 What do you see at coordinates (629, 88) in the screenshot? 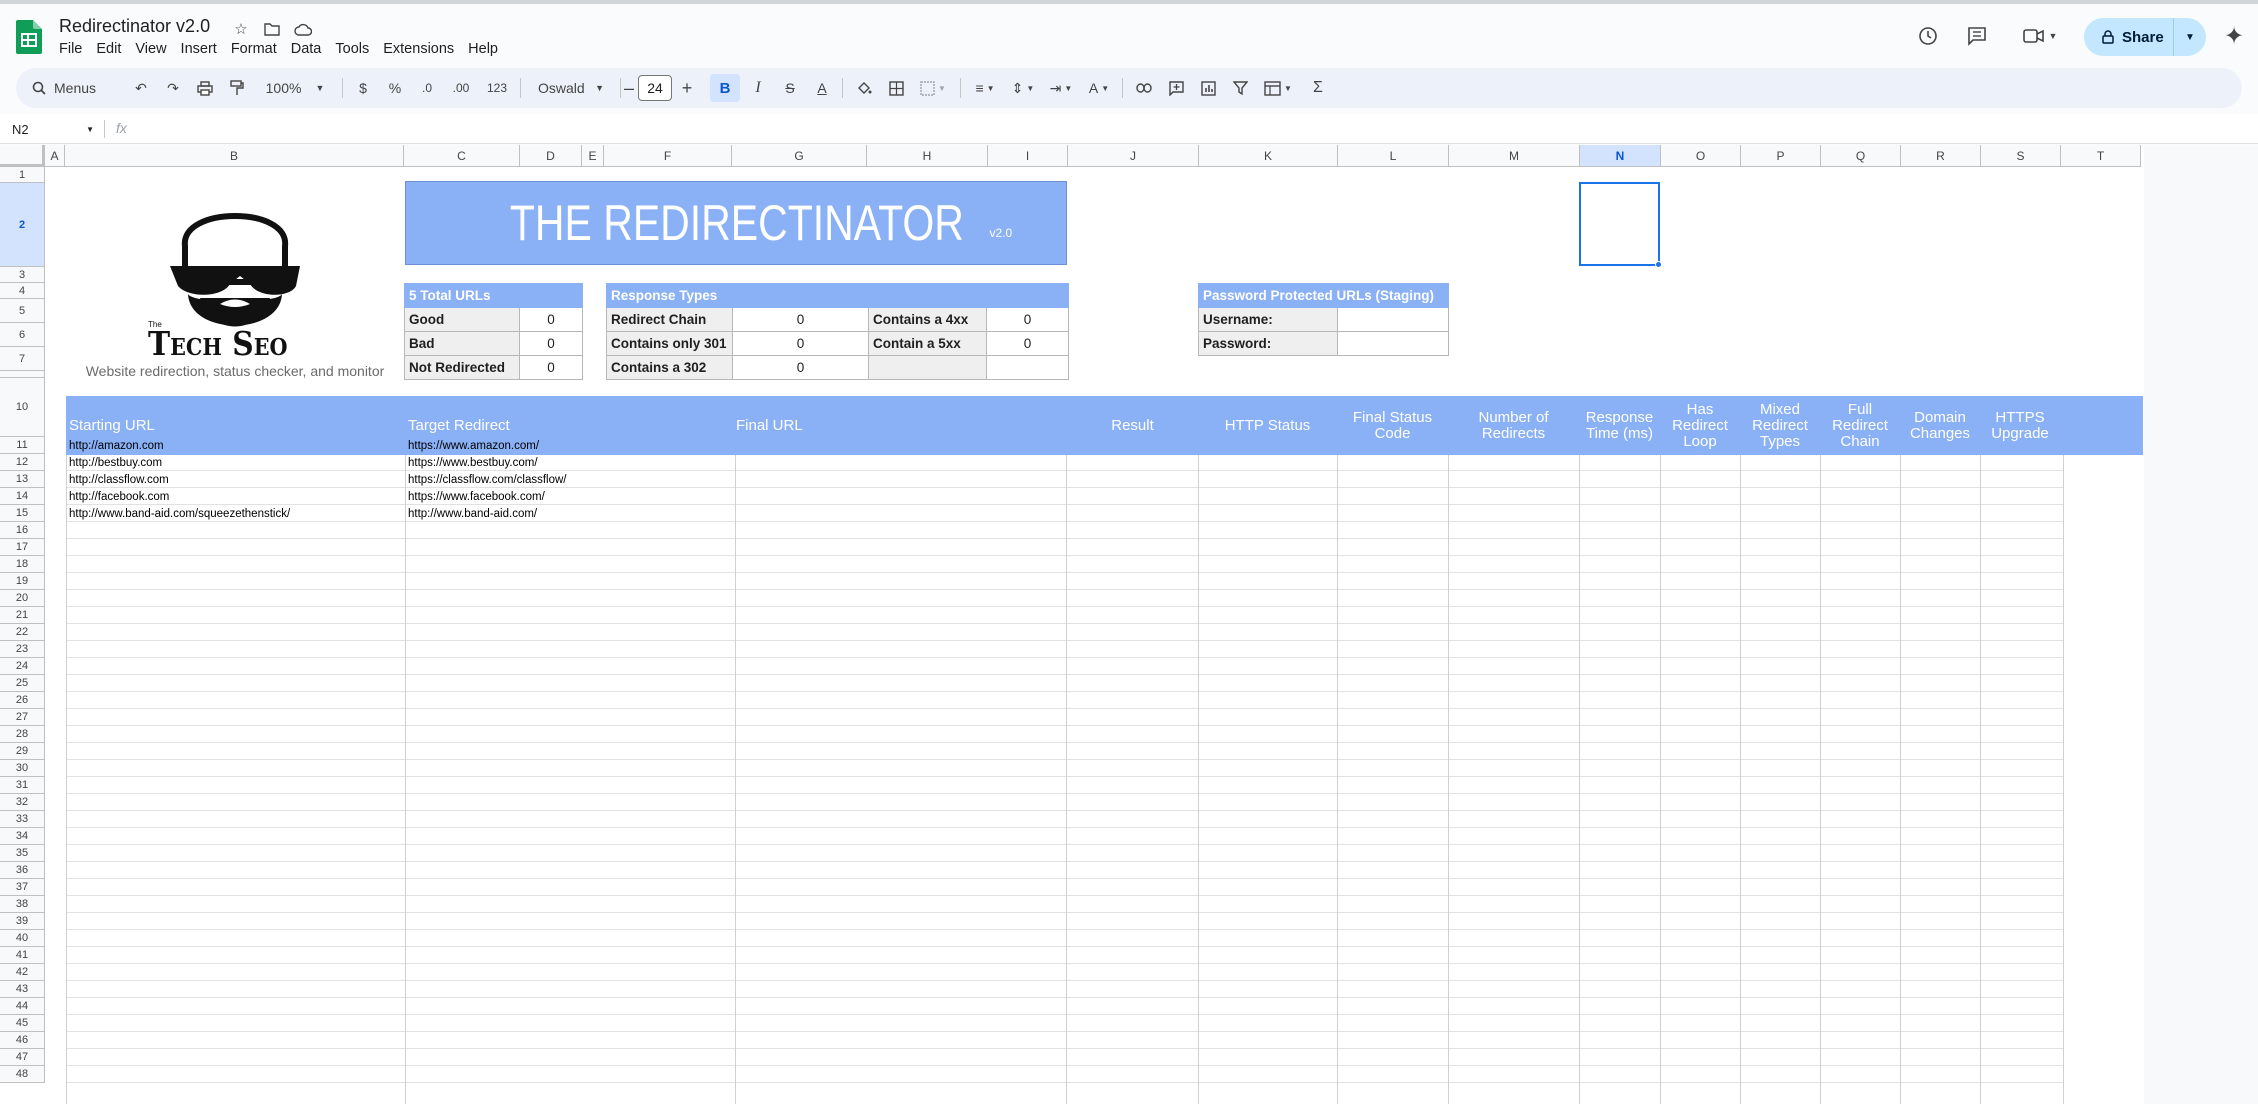
I see `font-size-decrease-button: –` at bounding box center [629, 88].